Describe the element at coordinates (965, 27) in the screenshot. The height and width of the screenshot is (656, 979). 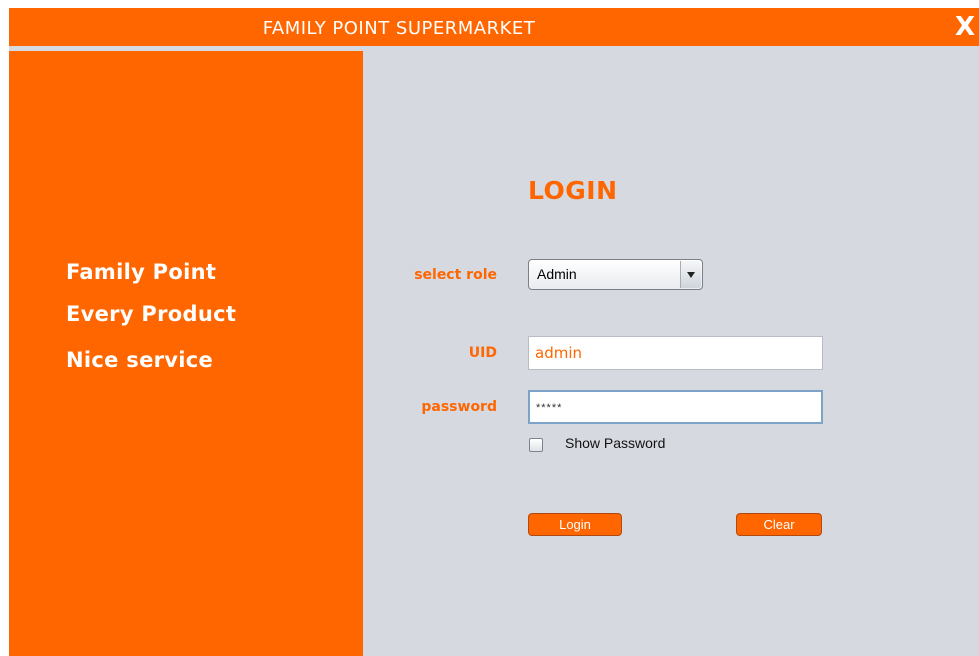
I see `close-button: X` at that location.